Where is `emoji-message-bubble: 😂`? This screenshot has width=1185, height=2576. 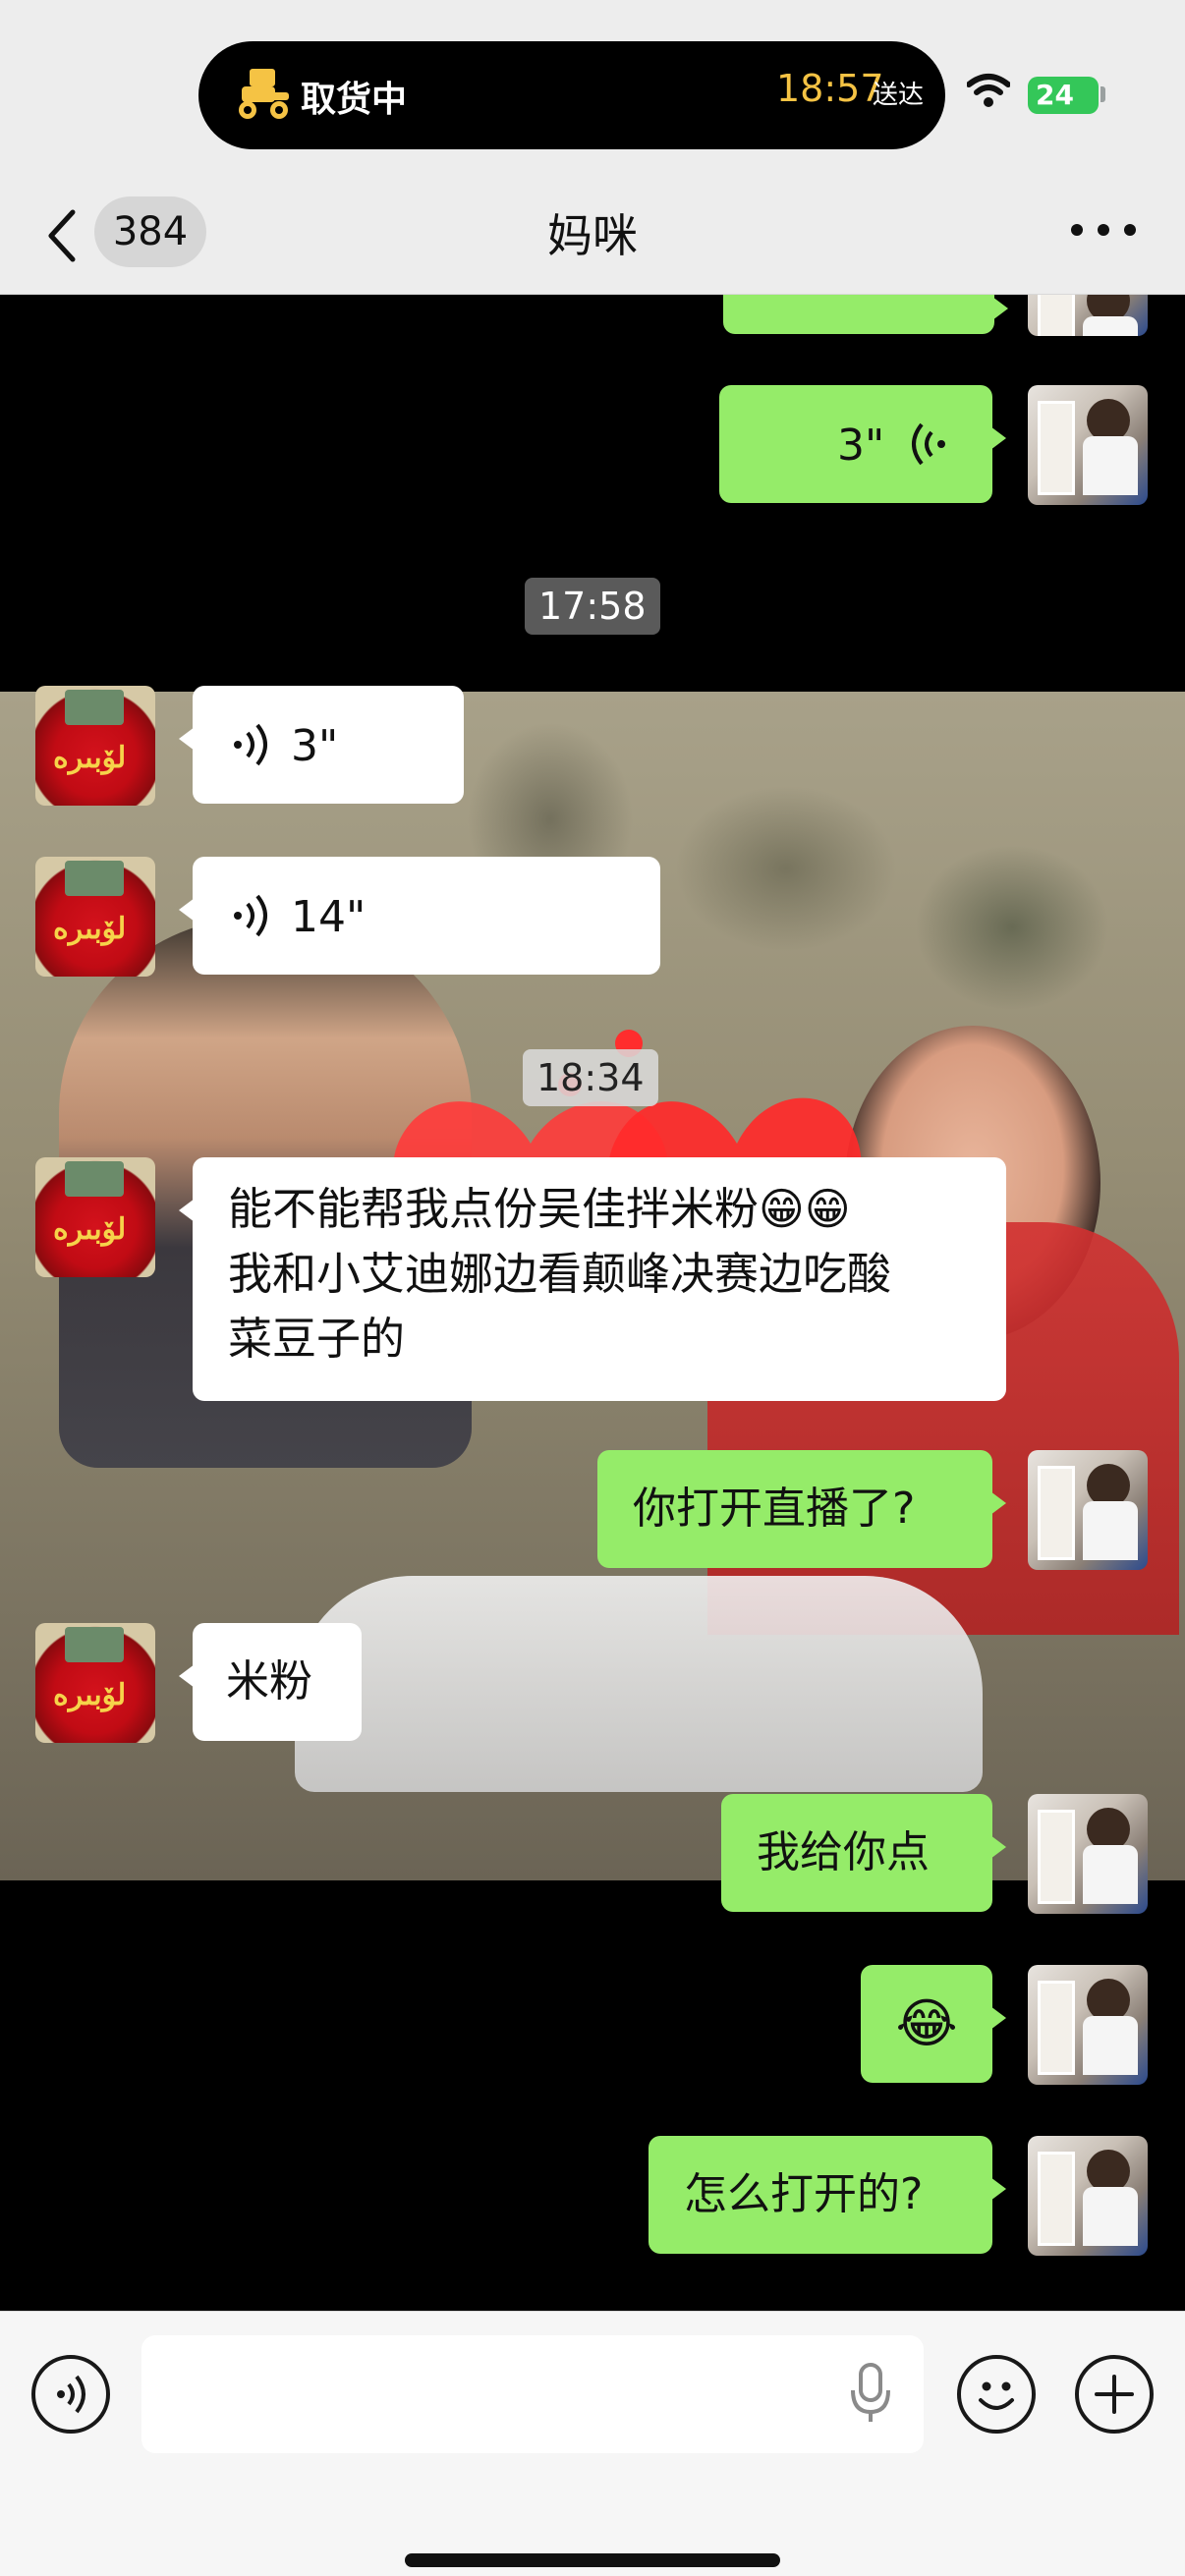
emoji-message-bubble: 😂 is located at coordinates (934, 2024).